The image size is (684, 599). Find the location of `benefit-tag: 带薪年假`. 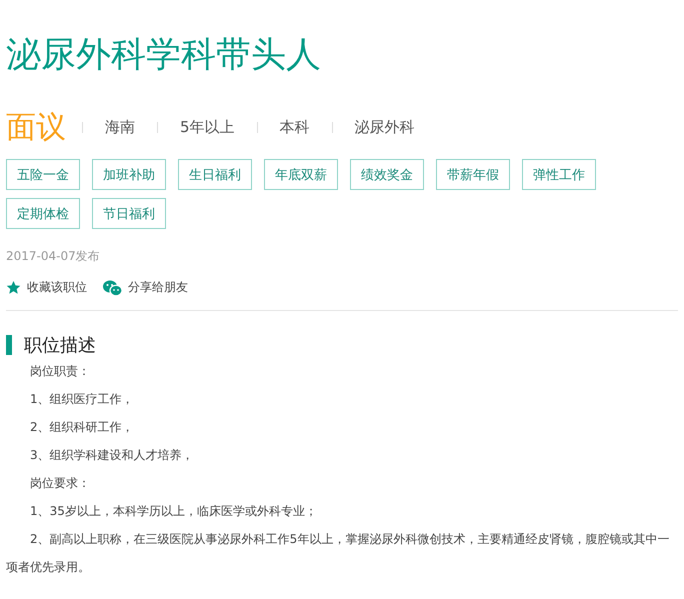

benefit-tag: 带薪年假 is located at coordinates (473, 174).